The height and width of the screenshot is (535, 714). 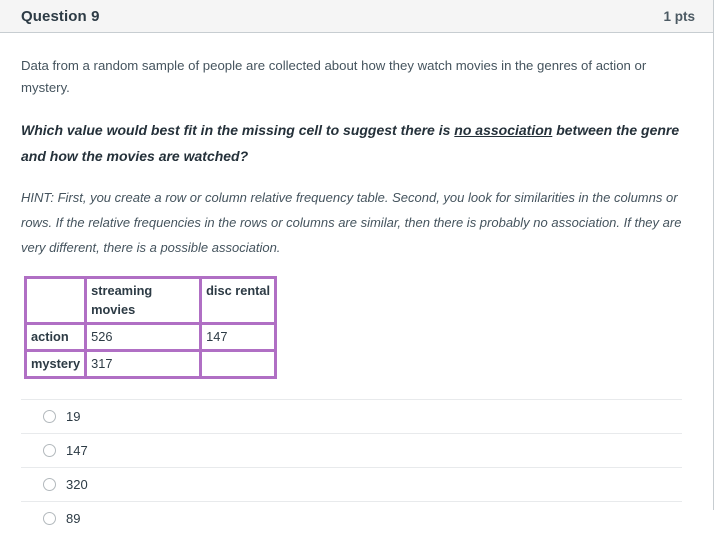 I want to click on table-column-header-streaming: streaming movies, so click(x=145, y=302).